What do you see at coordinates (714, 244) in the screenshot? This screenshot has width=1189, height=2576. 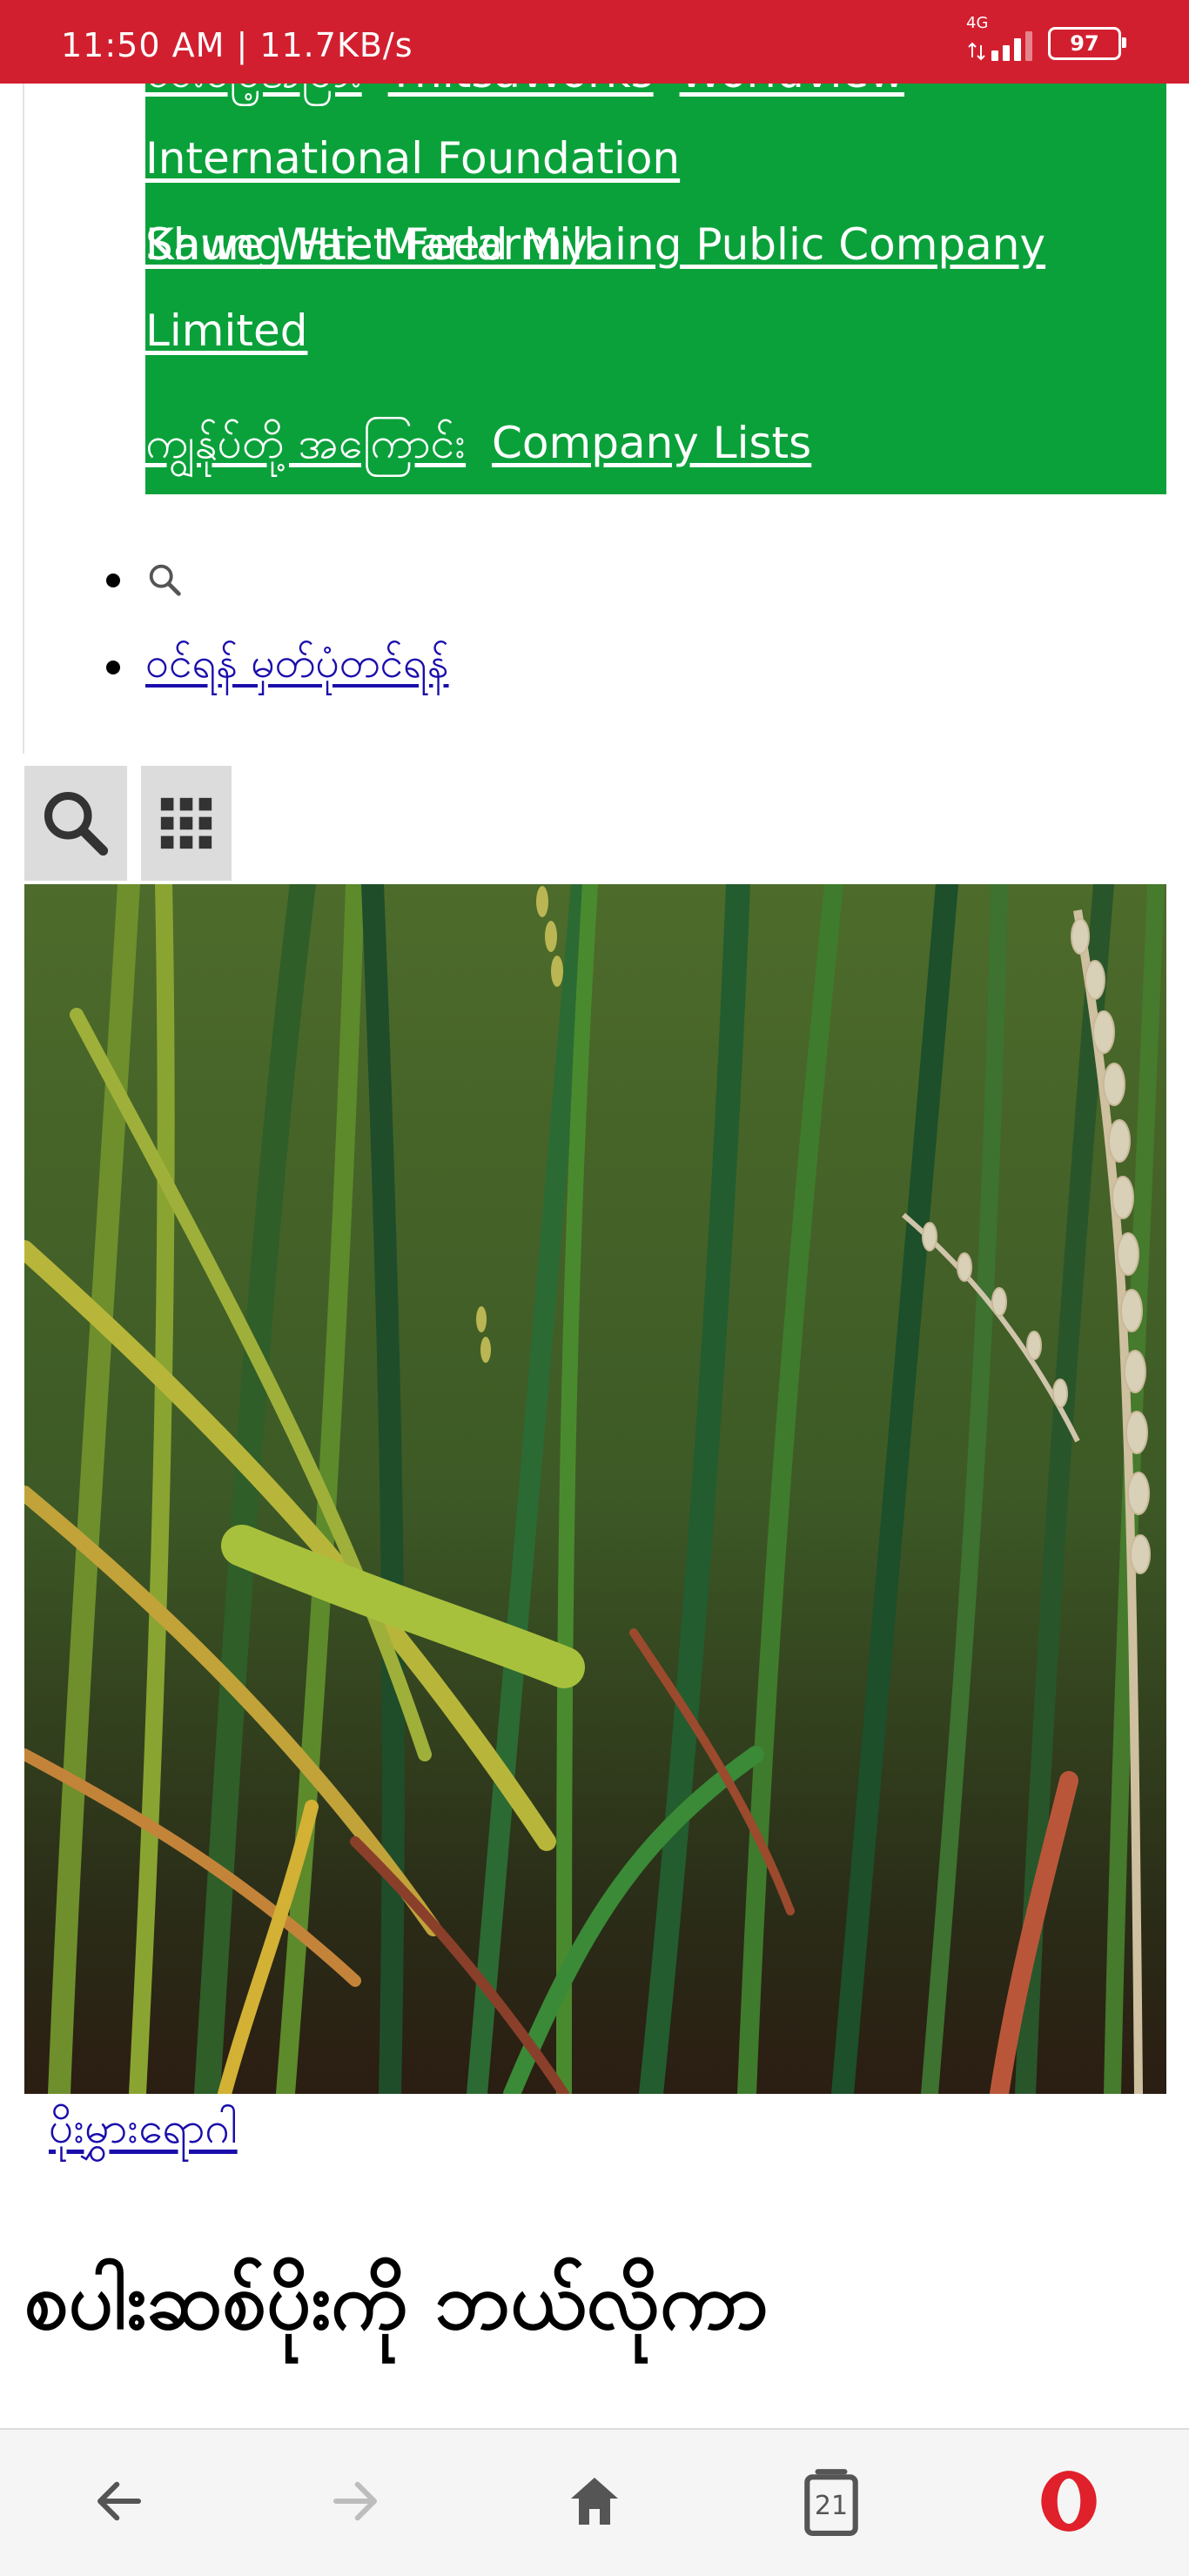 I see `menu-link-marlarmyaing: Marlarmyaing Public Company` at bounding box center [714, 244].